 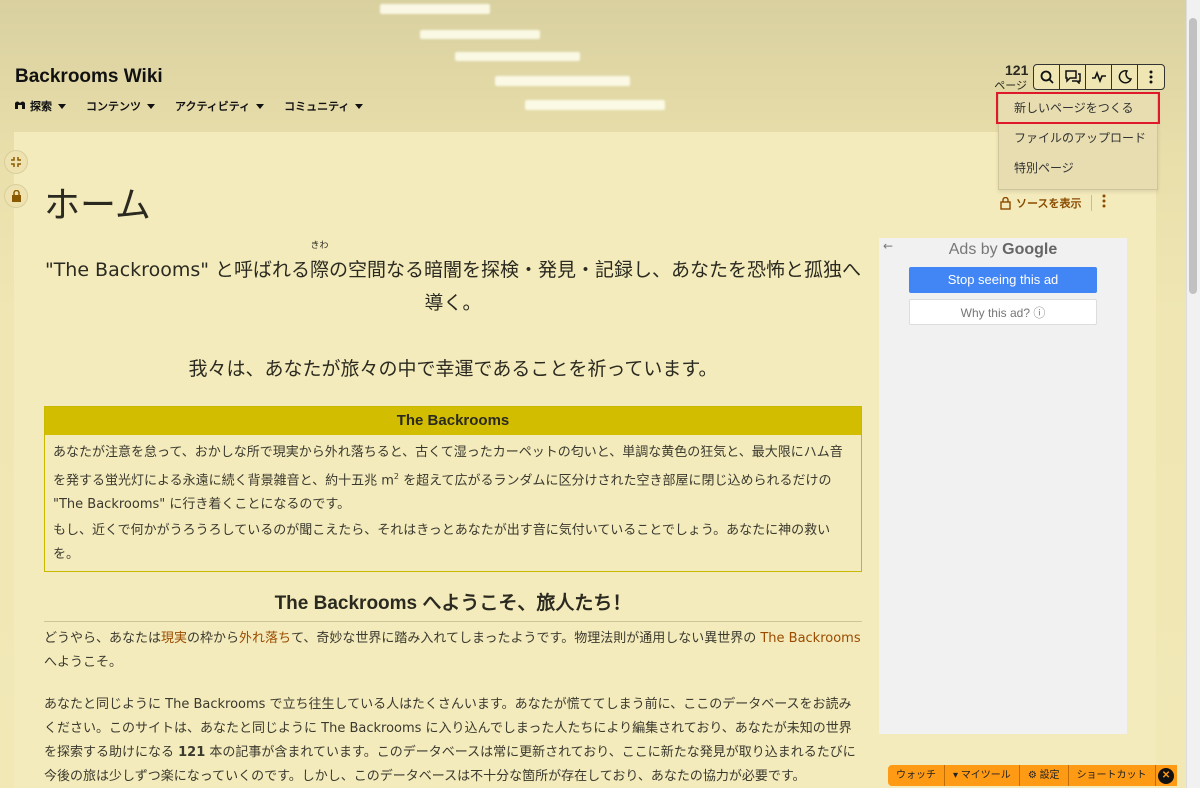 I want to click on link-reality: 現実, so click(x=174, y=638).